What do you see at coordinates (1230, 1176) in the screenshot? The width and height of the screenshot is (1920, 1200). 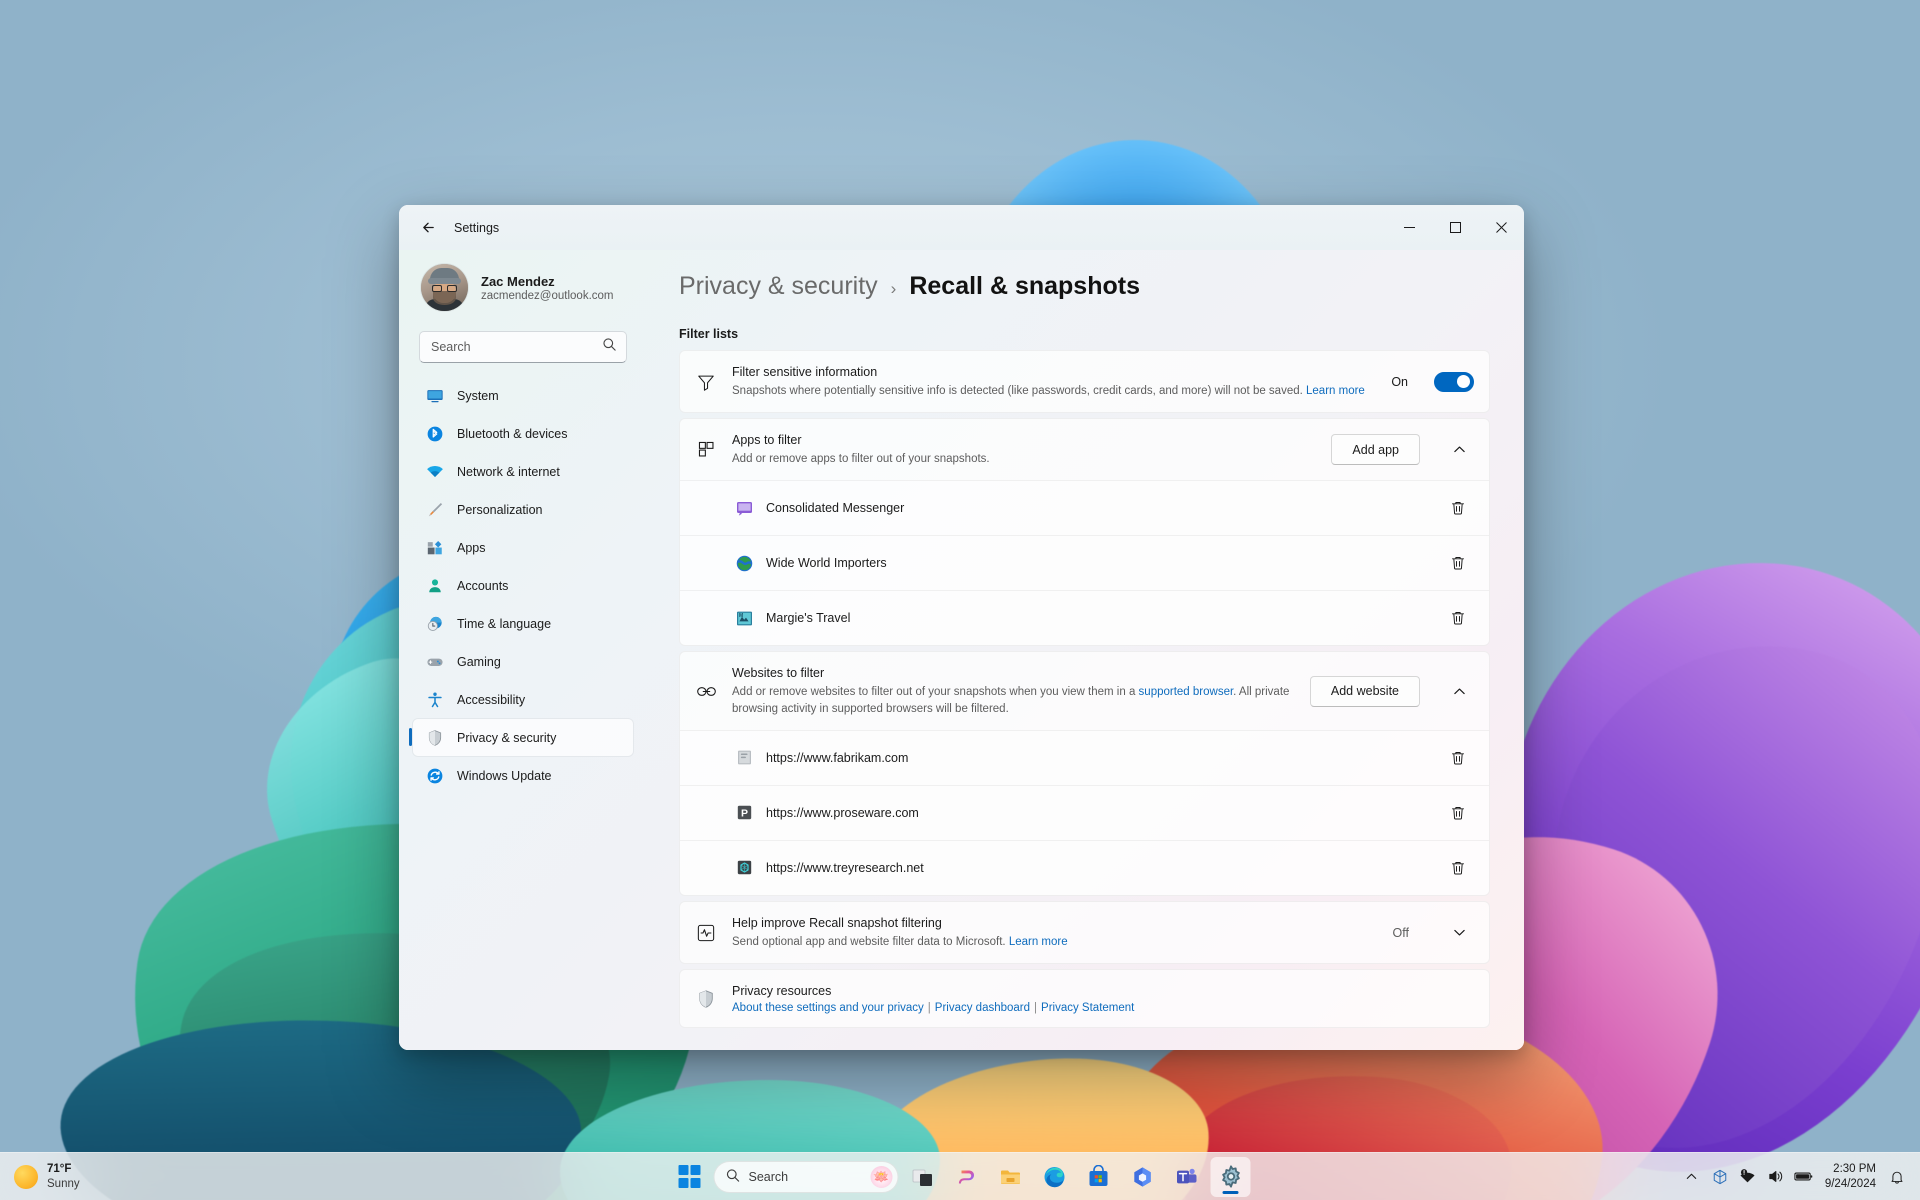 I see `taskbar-app-settings` at bounding box center [1230, 1176].